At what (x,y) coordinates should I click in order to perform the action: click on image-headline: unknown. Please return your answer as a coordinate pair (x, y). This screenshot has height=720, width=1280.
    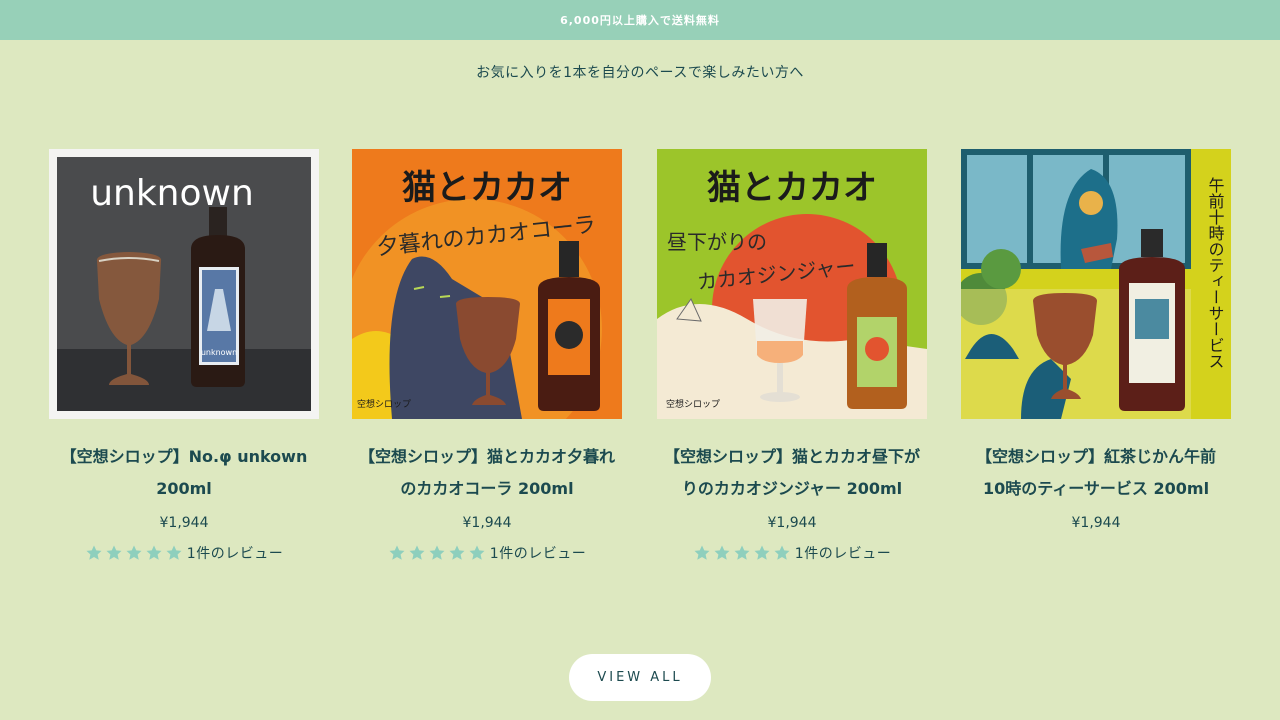
    Looking at the image, I should click on (172, 193).